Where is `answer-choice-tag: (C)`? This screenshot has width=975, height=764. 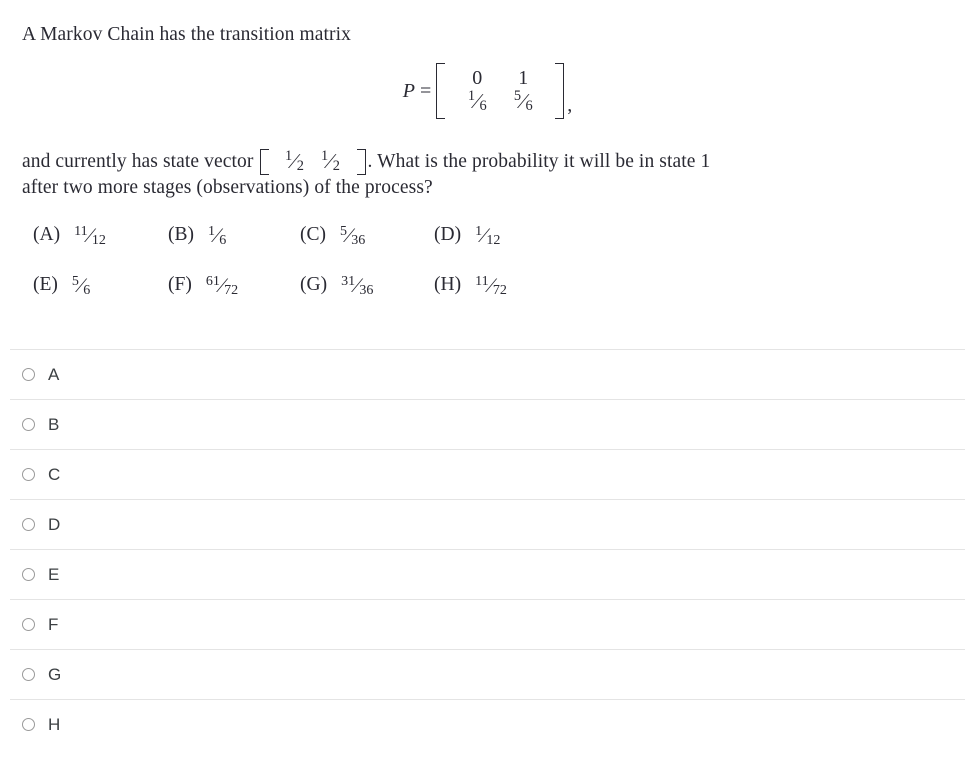 answer-choice-tag: (C) is located at coordinates (313, 235).